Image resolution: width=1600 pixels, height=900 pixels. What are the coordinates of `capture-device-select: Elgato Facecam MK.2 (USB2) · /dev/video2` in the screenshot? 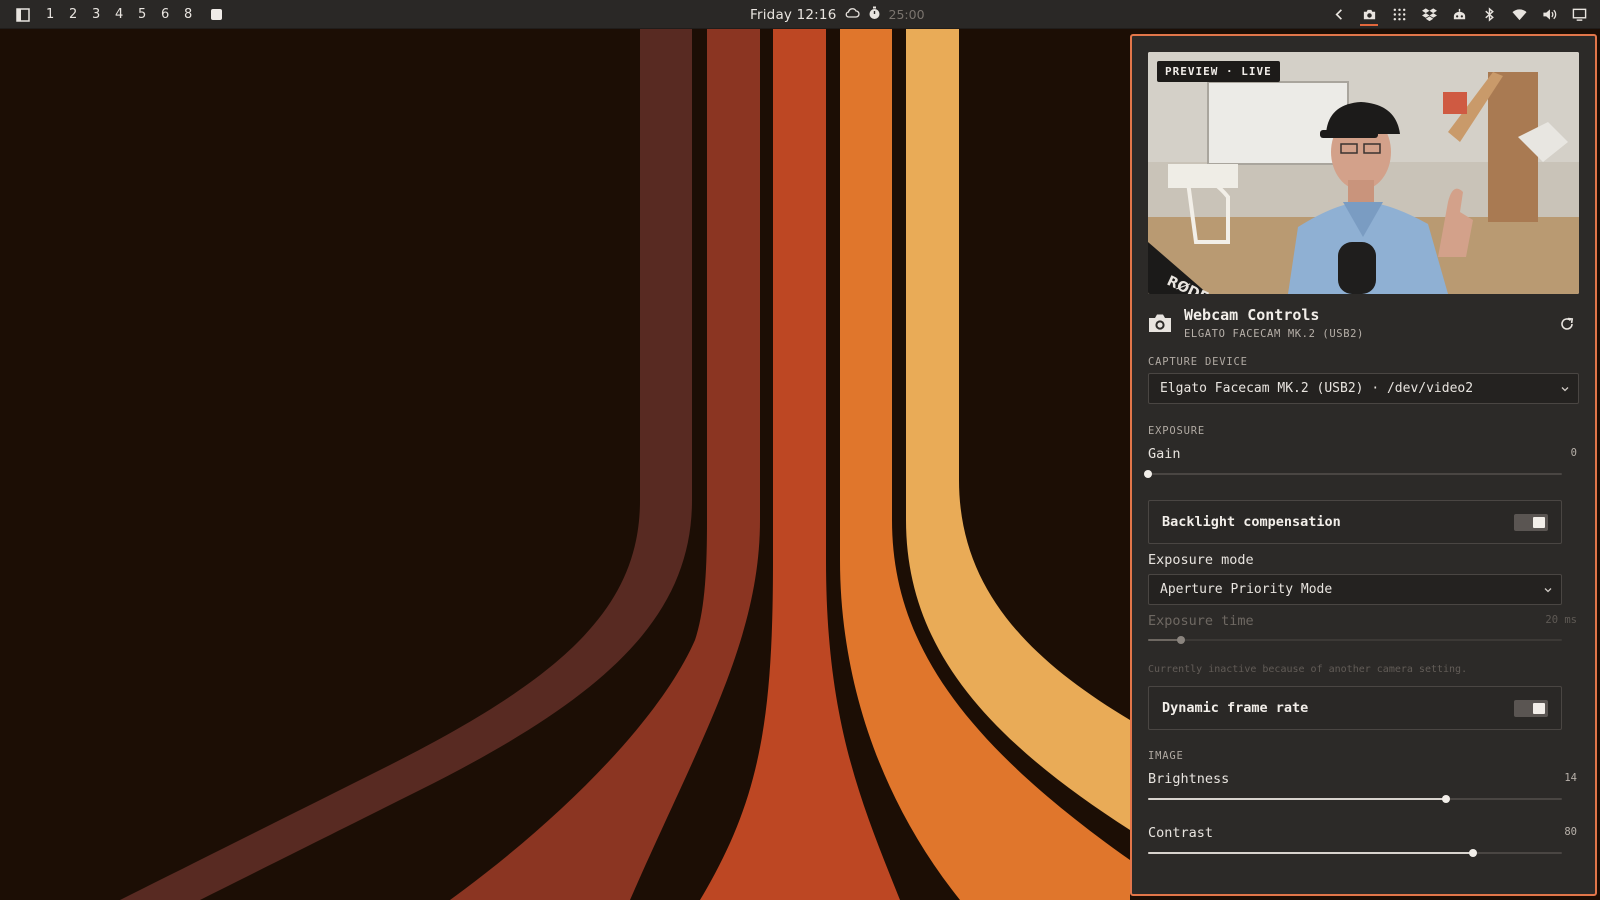 It's located at (1363, 388).